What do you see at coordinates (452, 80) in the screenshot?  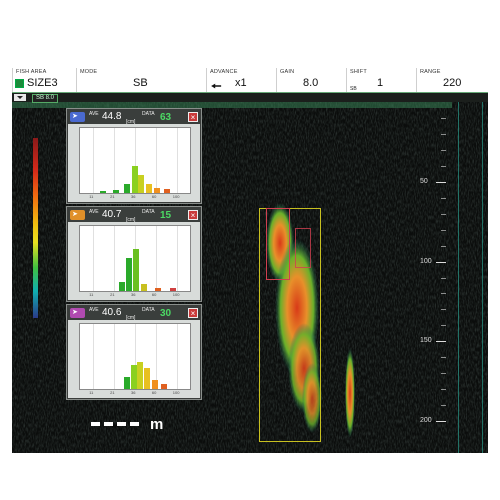 I see `range-cell: RANGE 220` at bounding box center [452, 80].